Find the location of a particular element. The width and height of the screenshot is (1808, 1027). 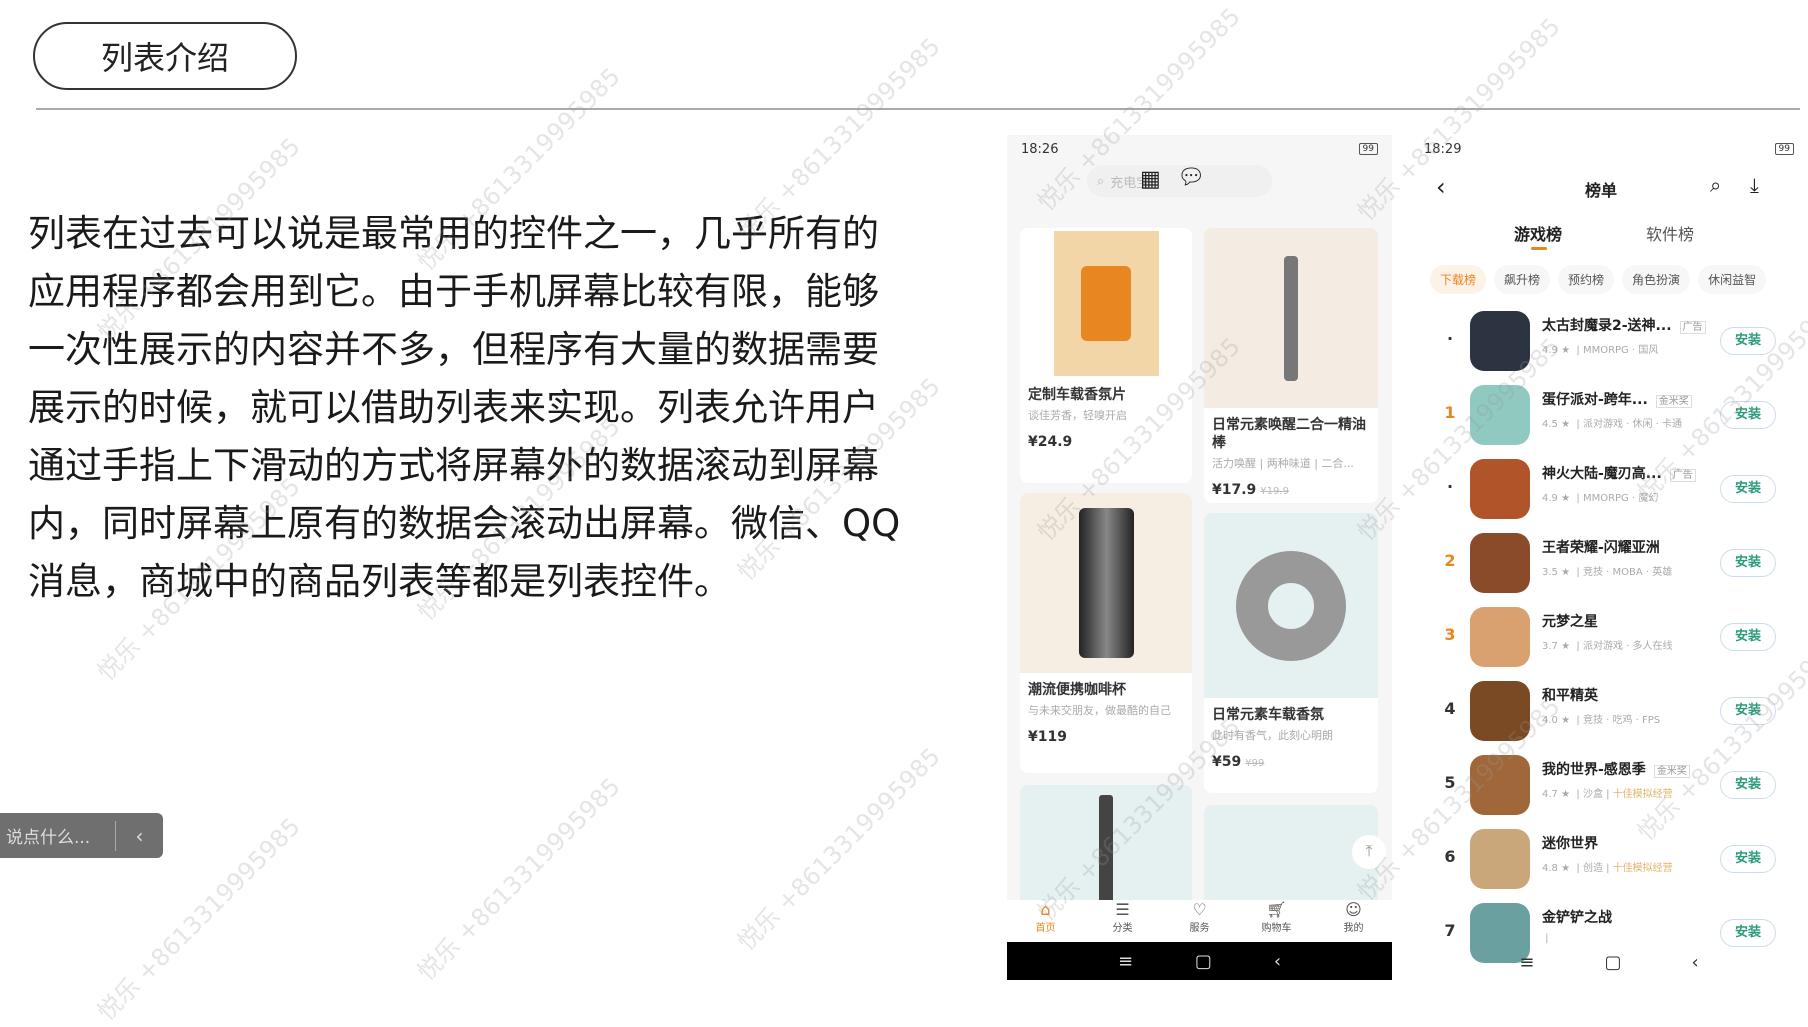

game-list-item: 5 我的世界-感恩季 金米奖 4.7 ★ | 沙盒 | 十佳模拟经营 安装 is located at coordinates (1609, 786).